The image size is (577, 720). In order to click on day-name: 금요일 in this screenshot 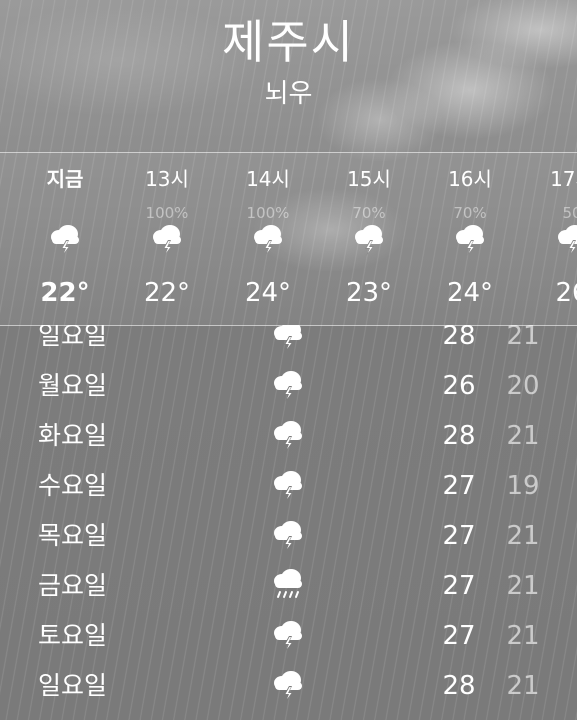, I will do `click(73, 585)`.